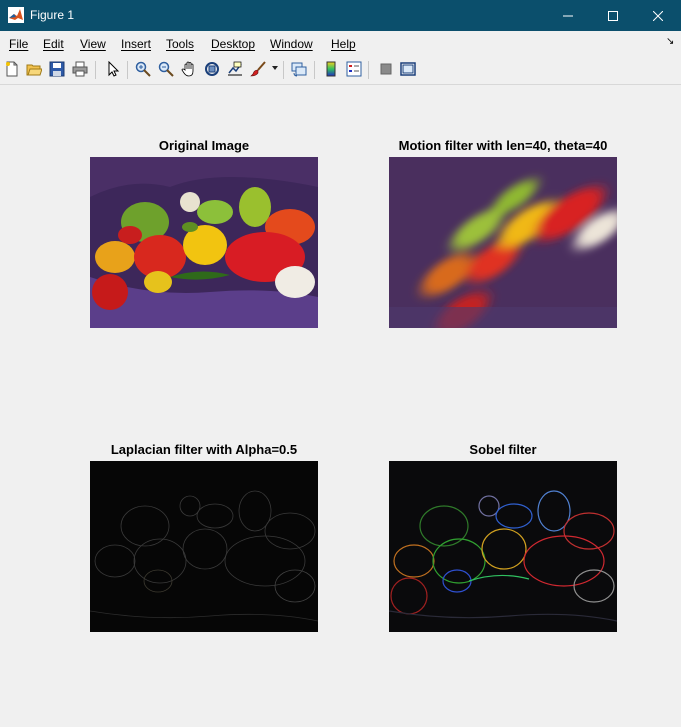 The width and height of the screenshot is (681, 727). I want to click on legend-icon, so click(354, 69).